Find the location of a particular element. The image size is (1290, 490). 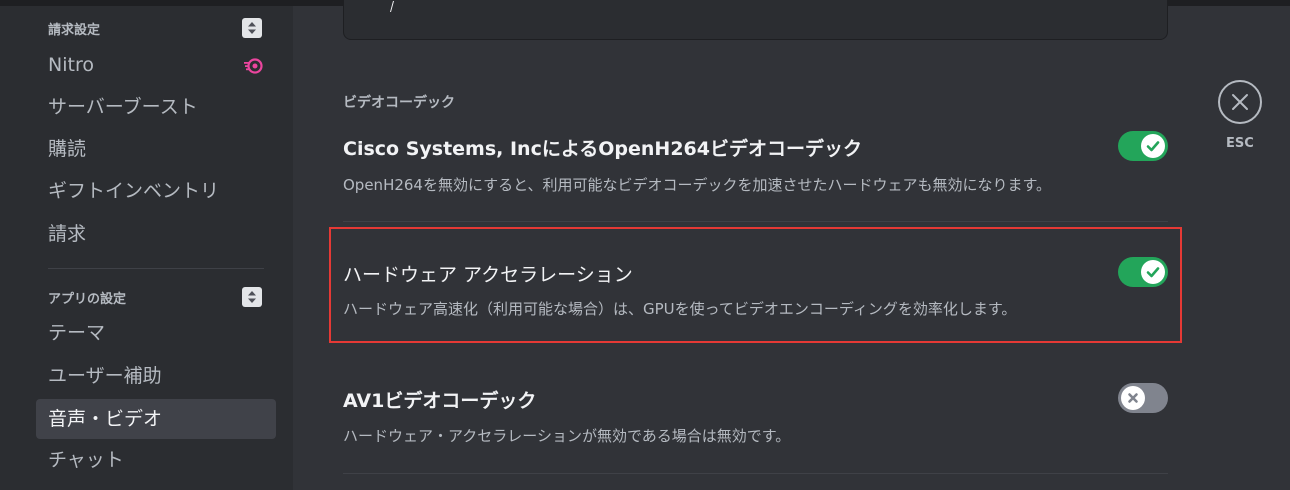

previous-section-box is located at coordinates (755, 20).